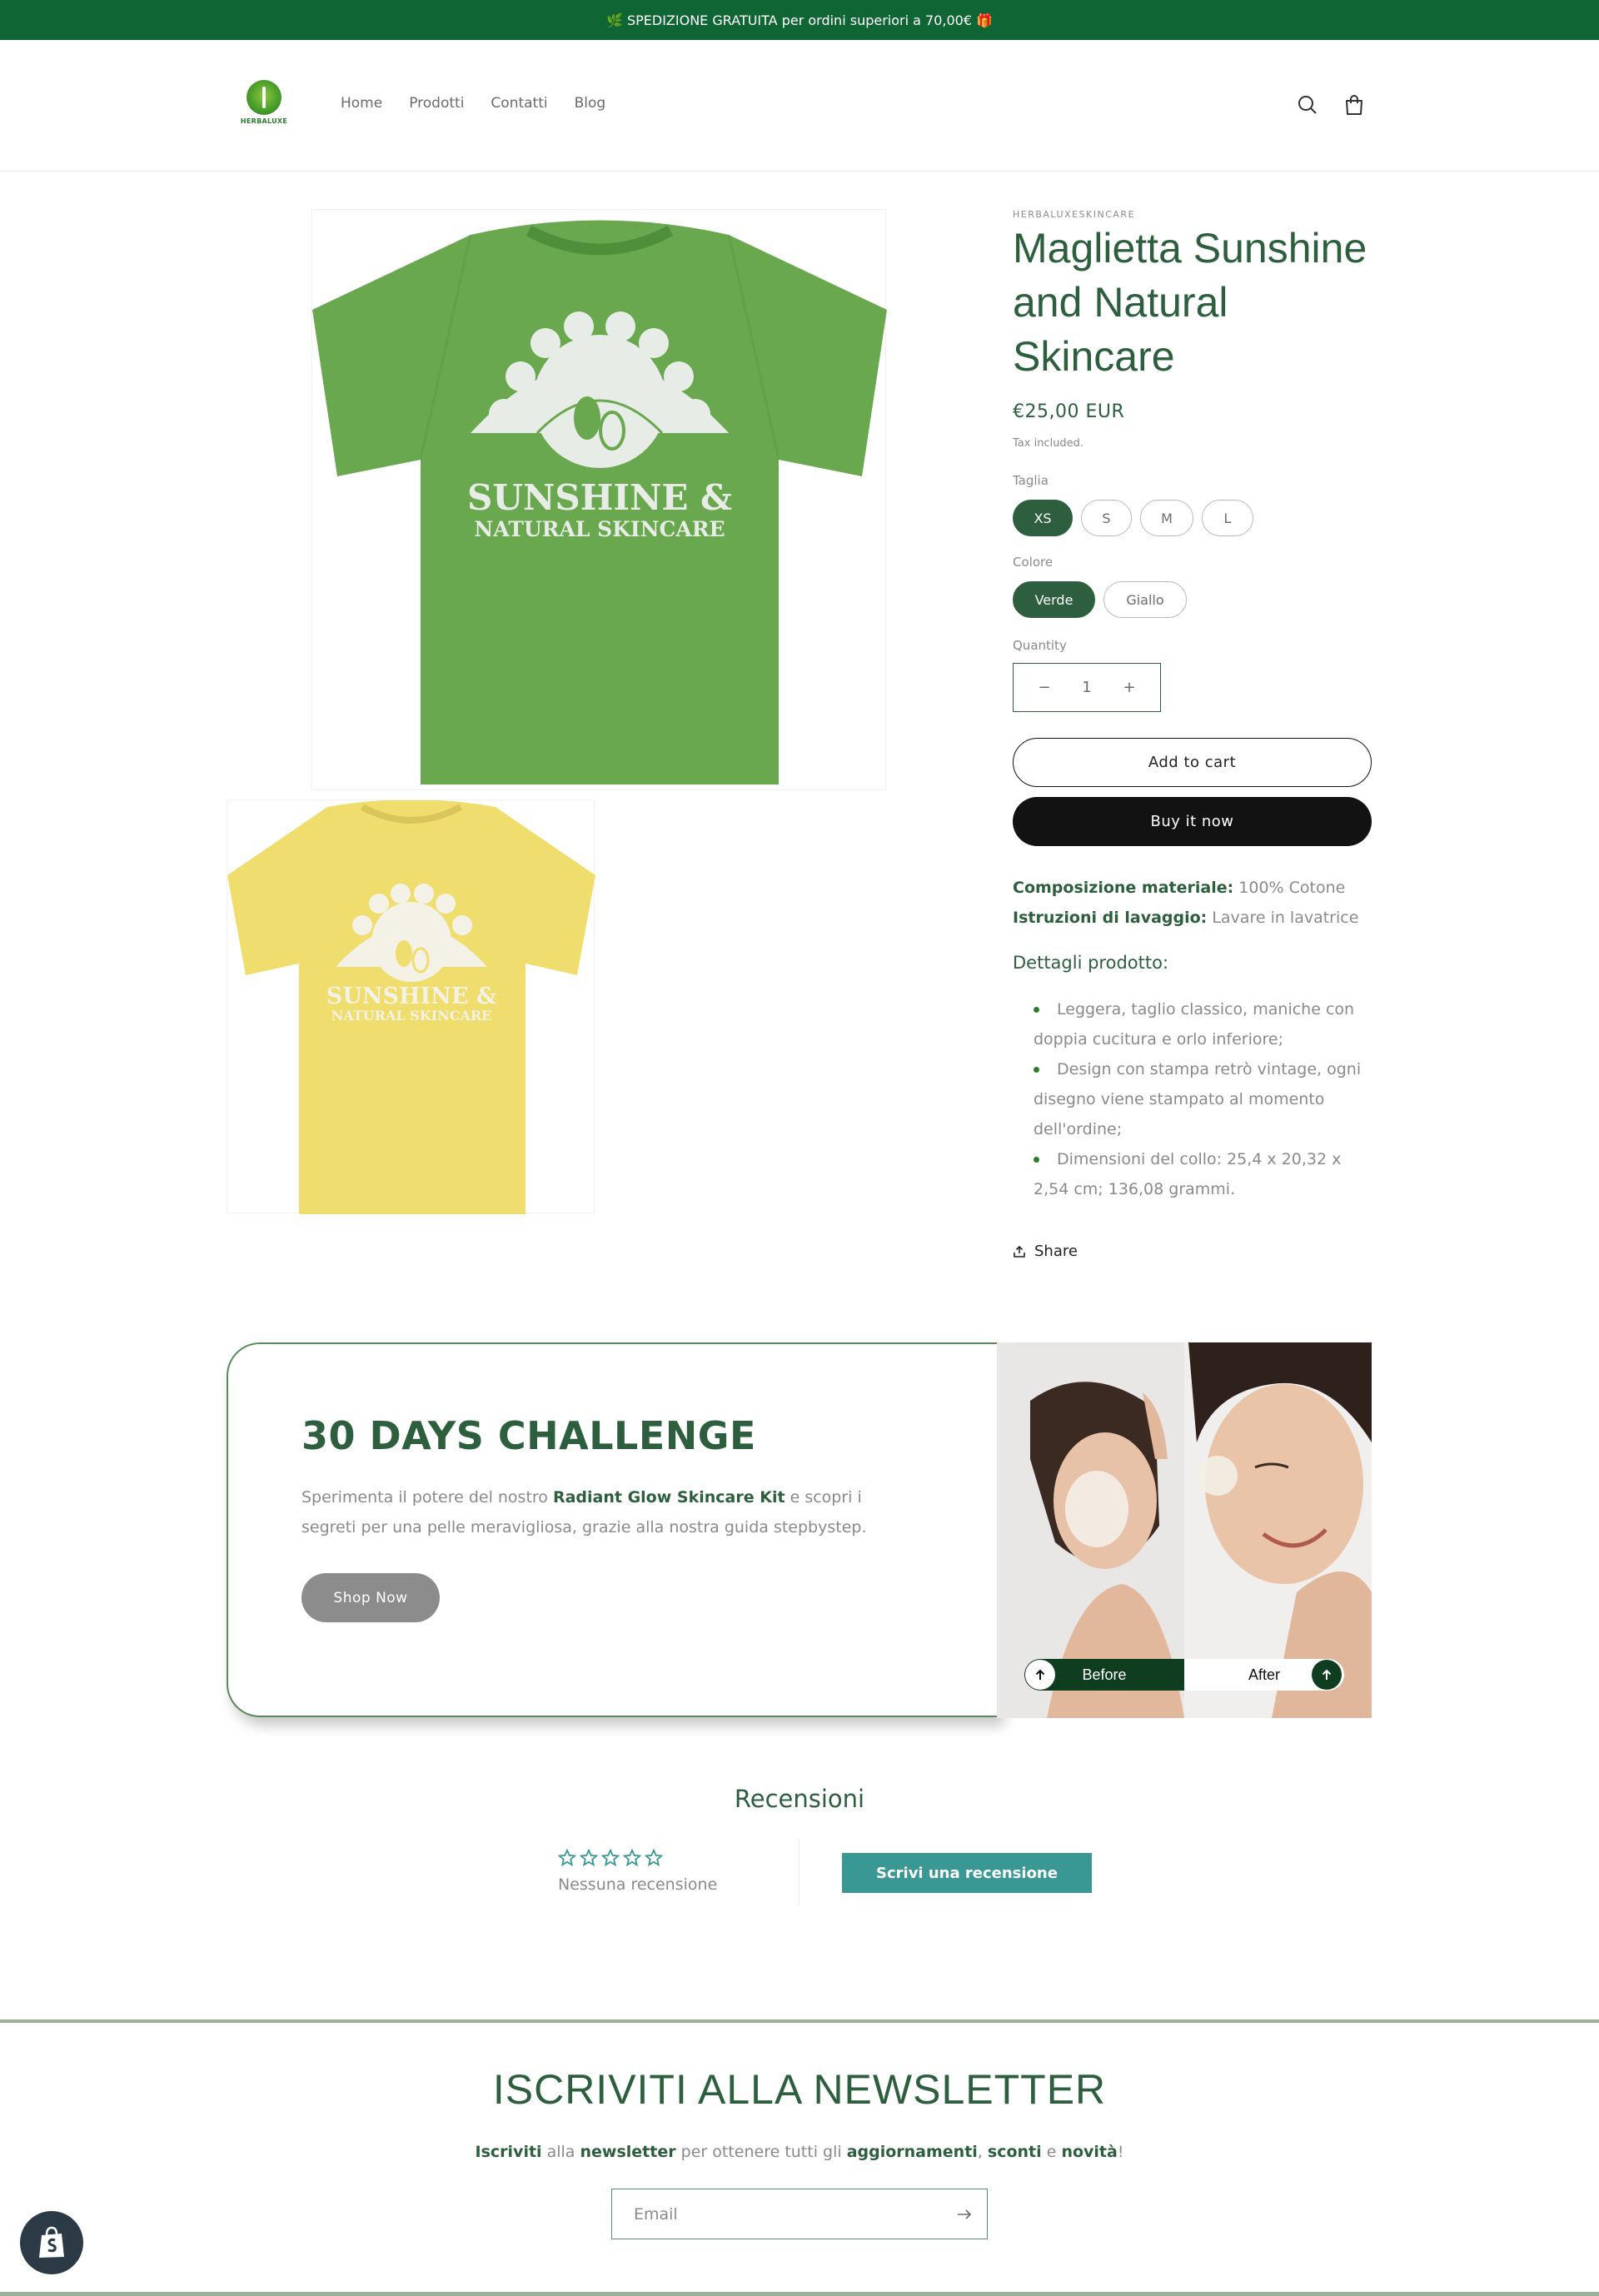 The width and height of the screenshot is (1599, 2296). Describe the element at coordinates (264, 98) in the screenshot. I see `logo-mark-icon` at that location.